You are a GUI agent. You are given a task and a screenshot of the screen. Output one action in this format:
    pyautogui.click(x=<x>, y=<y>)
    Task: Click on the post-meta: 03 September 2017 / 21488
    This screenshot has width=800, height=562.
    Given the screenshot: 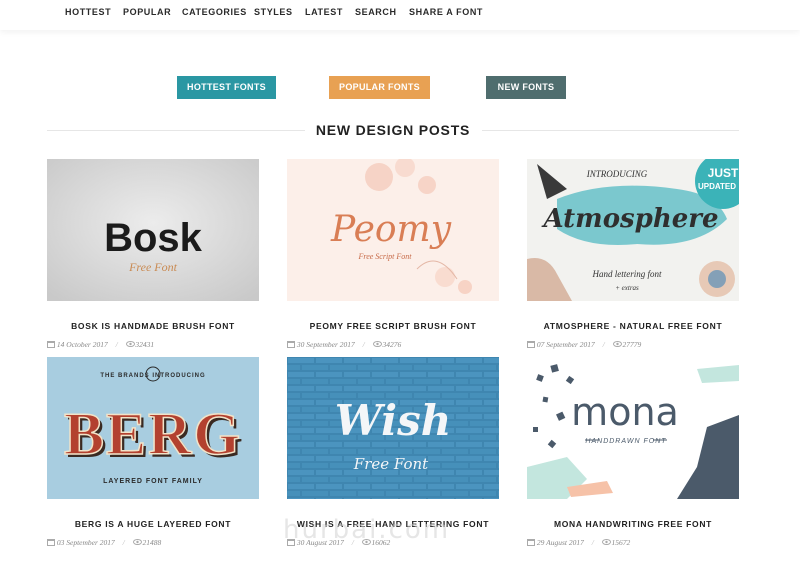 What is the action you would take?
    pyautogui.click(x=104, y=542)
    